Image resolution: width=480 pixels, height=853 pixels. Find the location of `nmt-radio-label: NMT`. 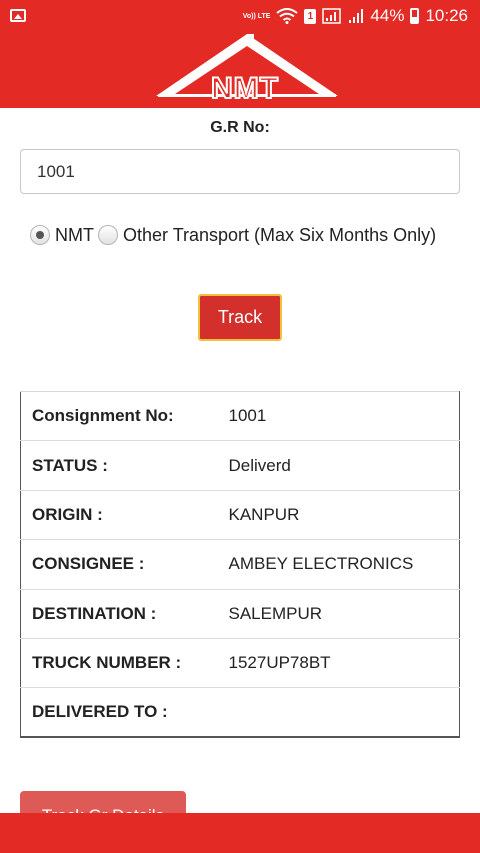

nmt-radio-label: NMT is located at coordinates (74, 235).